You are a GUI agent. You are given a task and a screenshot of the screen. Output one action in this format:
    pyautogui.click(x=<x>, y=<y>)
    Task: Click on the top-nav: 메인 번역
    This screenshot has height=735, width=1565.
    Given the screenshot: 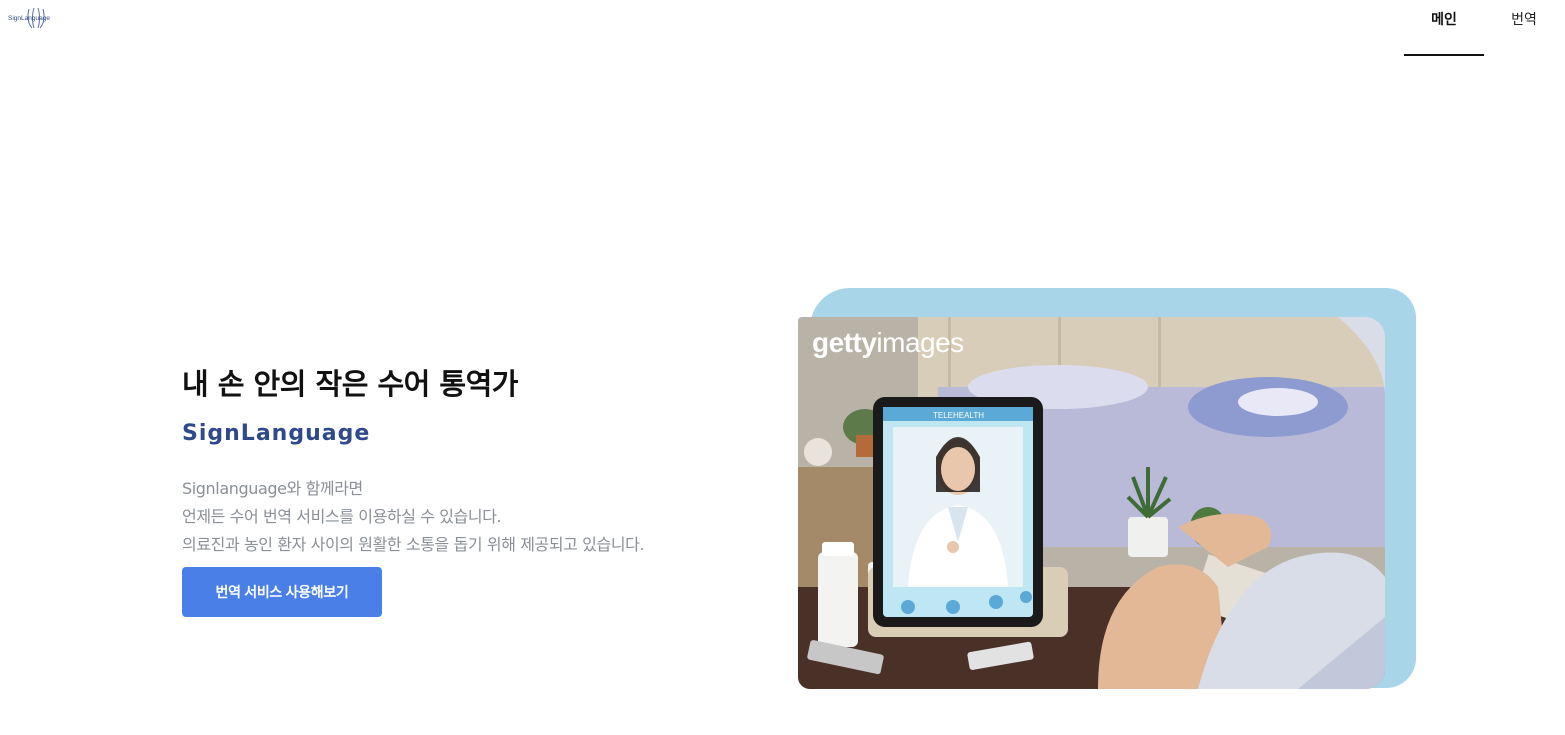 What is the action you would take?
    pyautogui.click(x=1484, y=28)
    